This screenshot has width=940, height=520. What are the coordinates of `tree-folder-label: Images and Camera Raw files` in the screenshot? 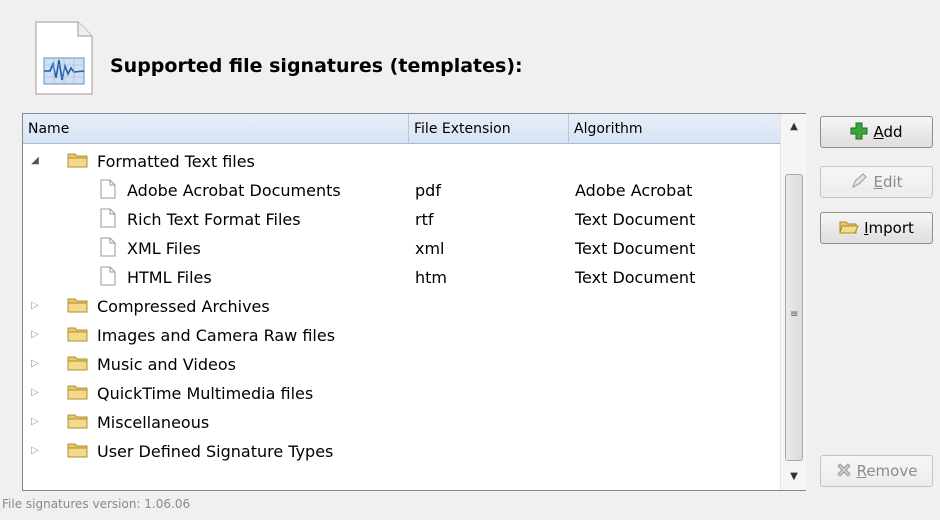 It's located at (216, 335).